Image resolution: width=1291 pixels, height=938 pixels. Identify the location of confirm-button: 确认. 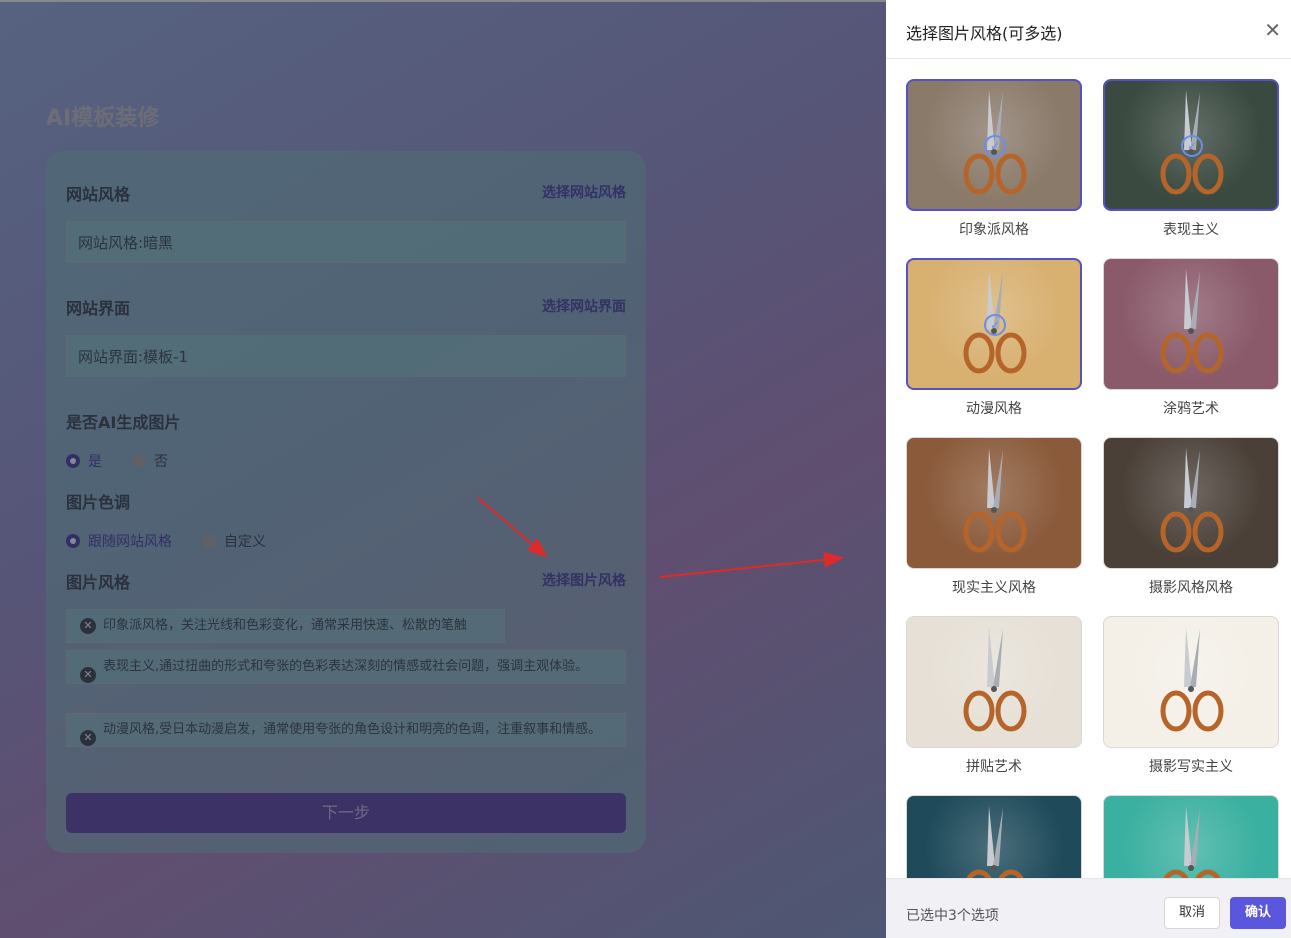
(1258, 913).